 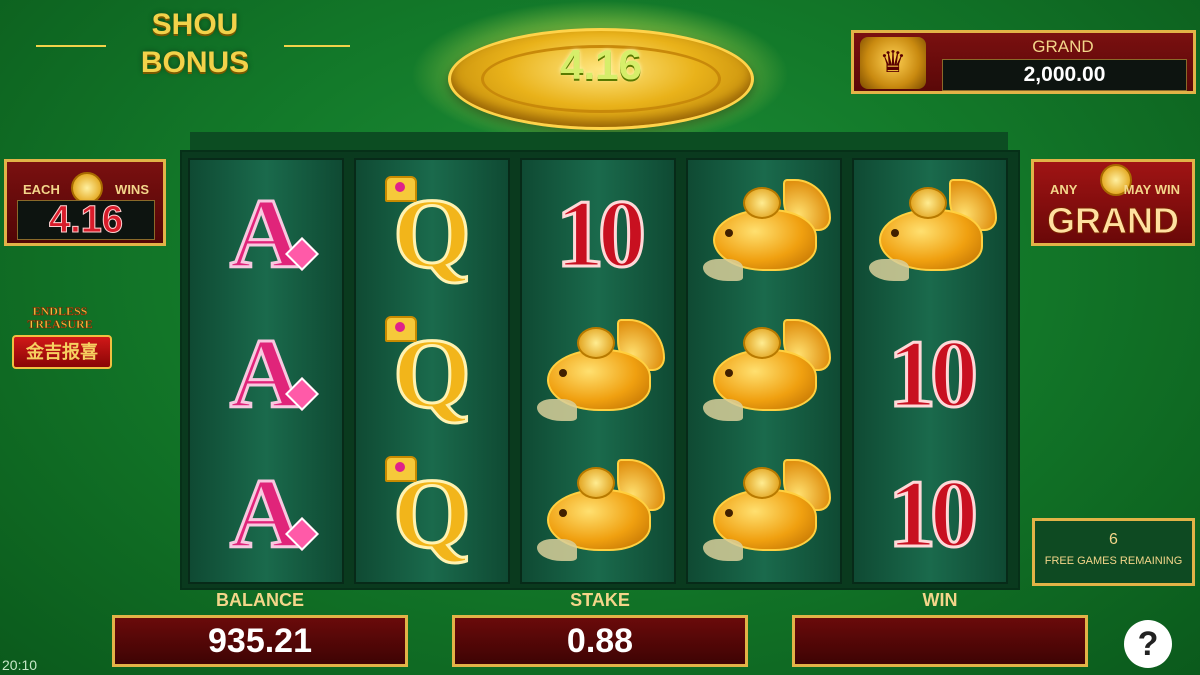 I want to click on reel-2: Q Q Q, so click(x=432, y=371).